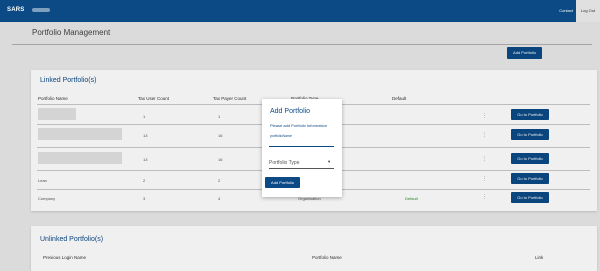 The image size is (600, 271). Describe the element at coordinates (301, 168) in the screenshot. I see `select-underline` at that location.